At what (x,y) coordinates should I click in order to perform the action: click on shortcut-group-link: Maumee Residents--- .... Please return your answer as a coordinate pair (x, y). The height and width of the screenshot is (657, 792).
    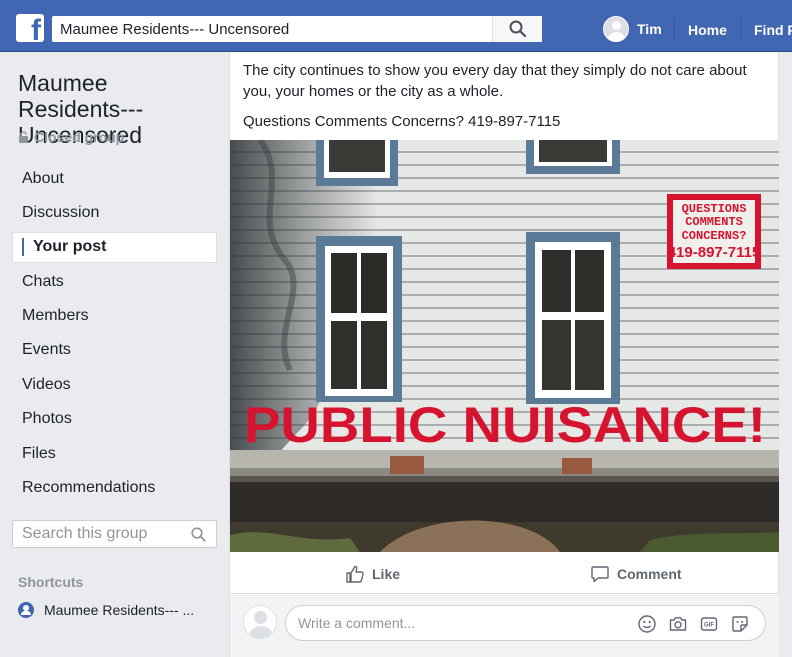
    Looking at the image, I should click on (118, 610).